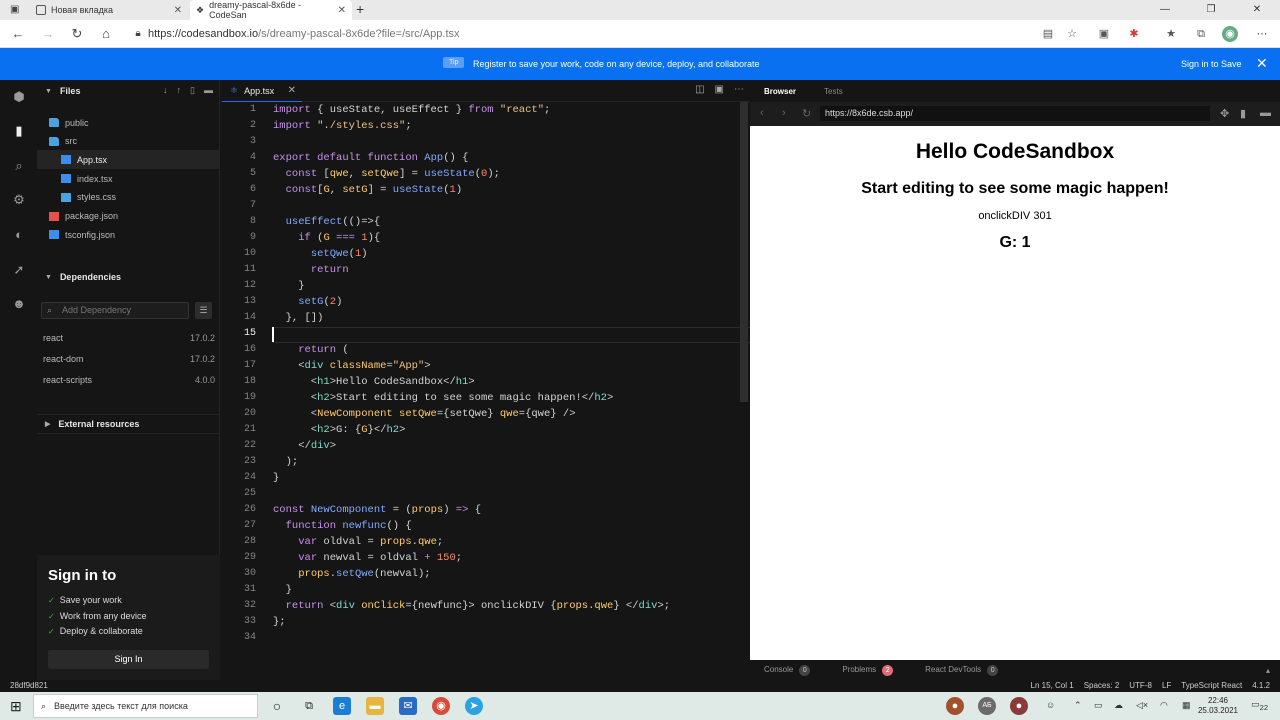 This screenshot has height=720, width=1280. Describe the element at coordinates (1243, 113) in the screenshot. I see `window-icon: ▮` at that location.